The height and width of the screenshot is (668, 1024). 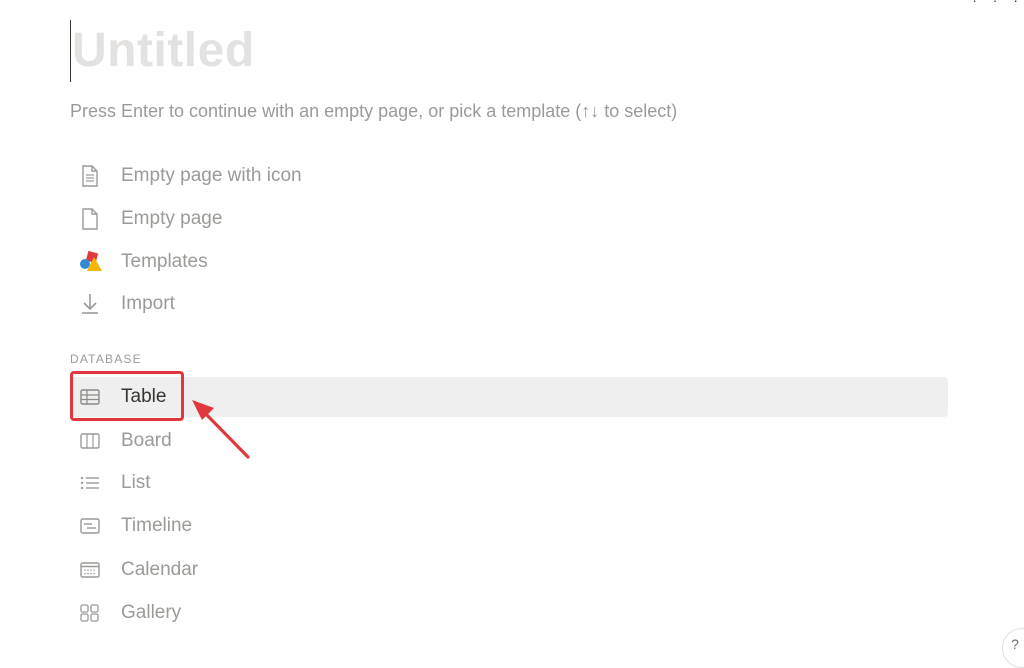 What do you see at coordinates (509, 526) in the screenshot?
I see `database-item-timeline: Timeline` at bounding box center [509, 526].